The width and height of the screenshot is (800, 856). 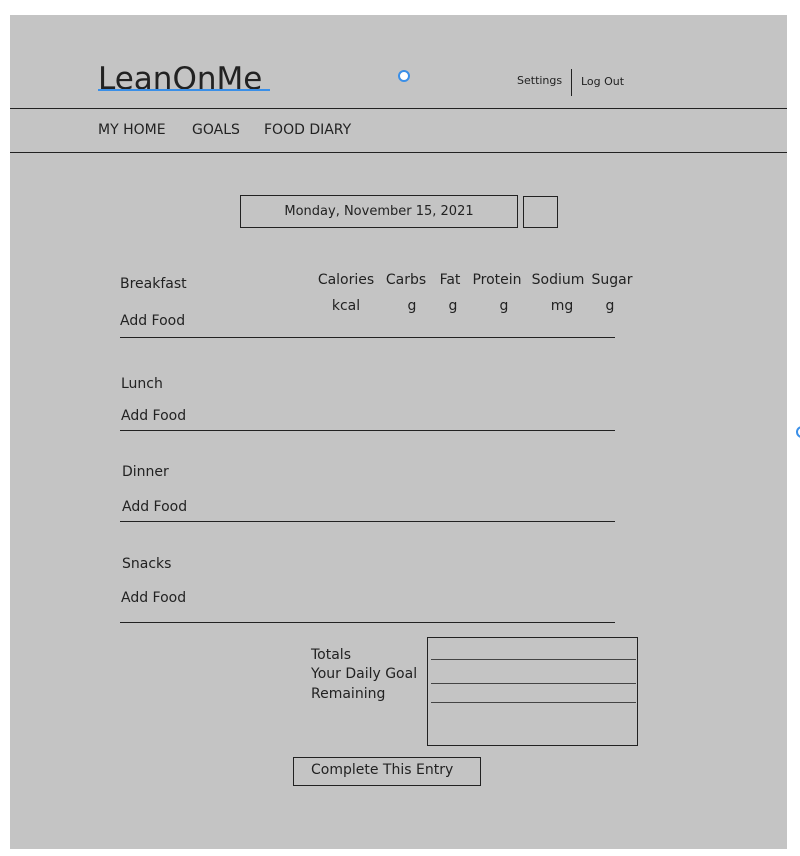 What do you see at coordinates (497, 280) in the screenshot?
I see `col-protein-label: Protein` at bounding box center [497, 280].